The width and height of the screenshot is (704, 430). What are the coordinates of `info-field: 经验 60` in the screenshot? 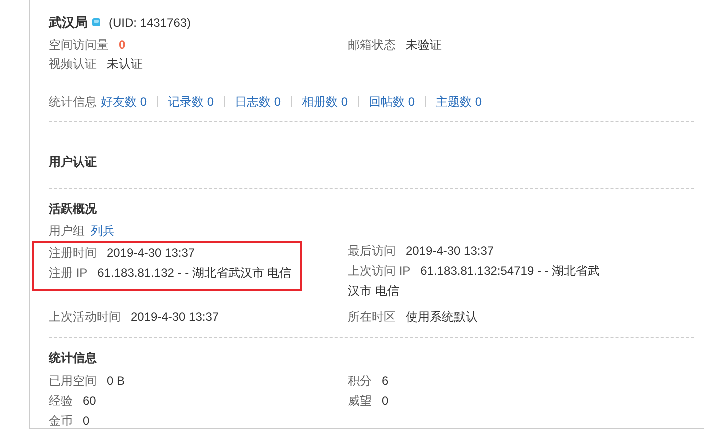 It's located at (198, 400).